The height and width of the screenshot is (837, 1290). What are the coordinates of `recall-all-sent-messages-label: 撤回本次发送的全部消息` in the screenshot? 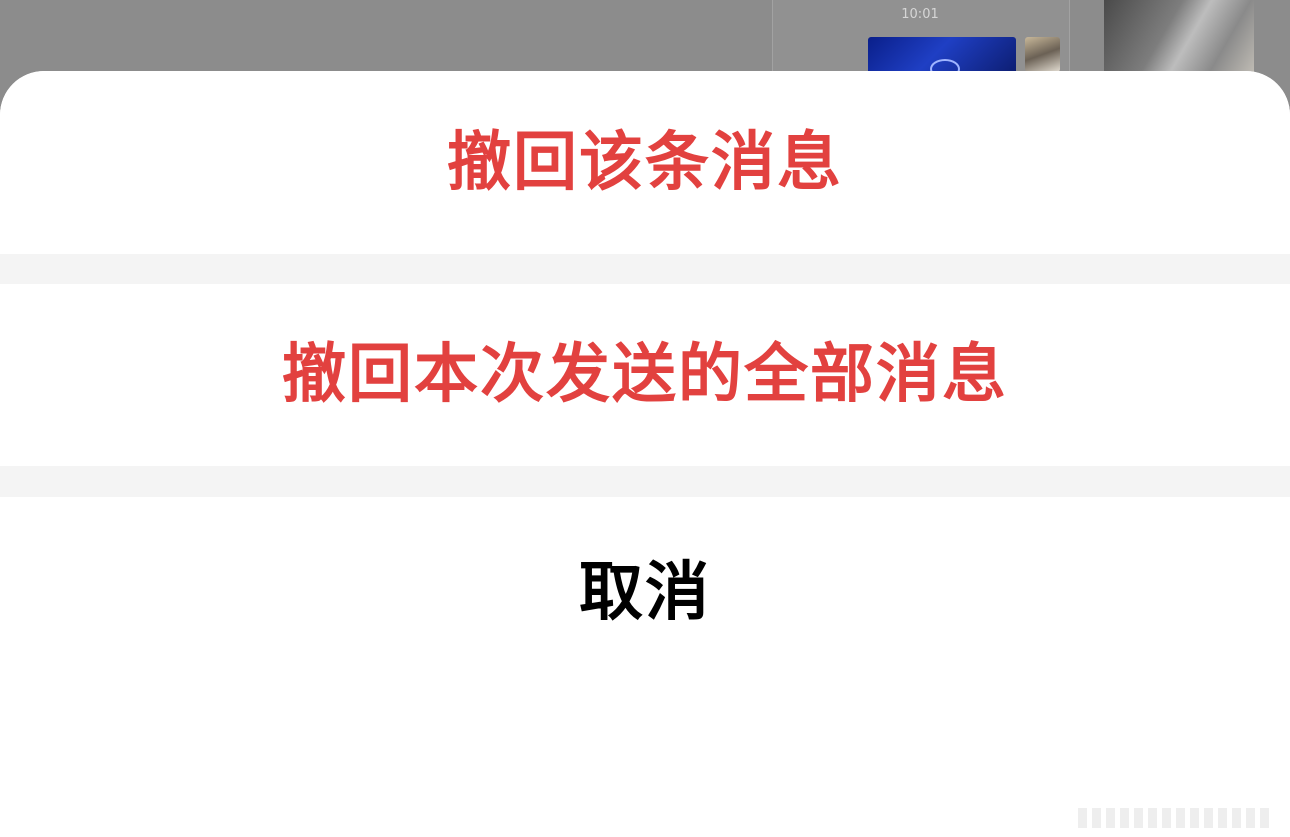 It's located at (645, 375).